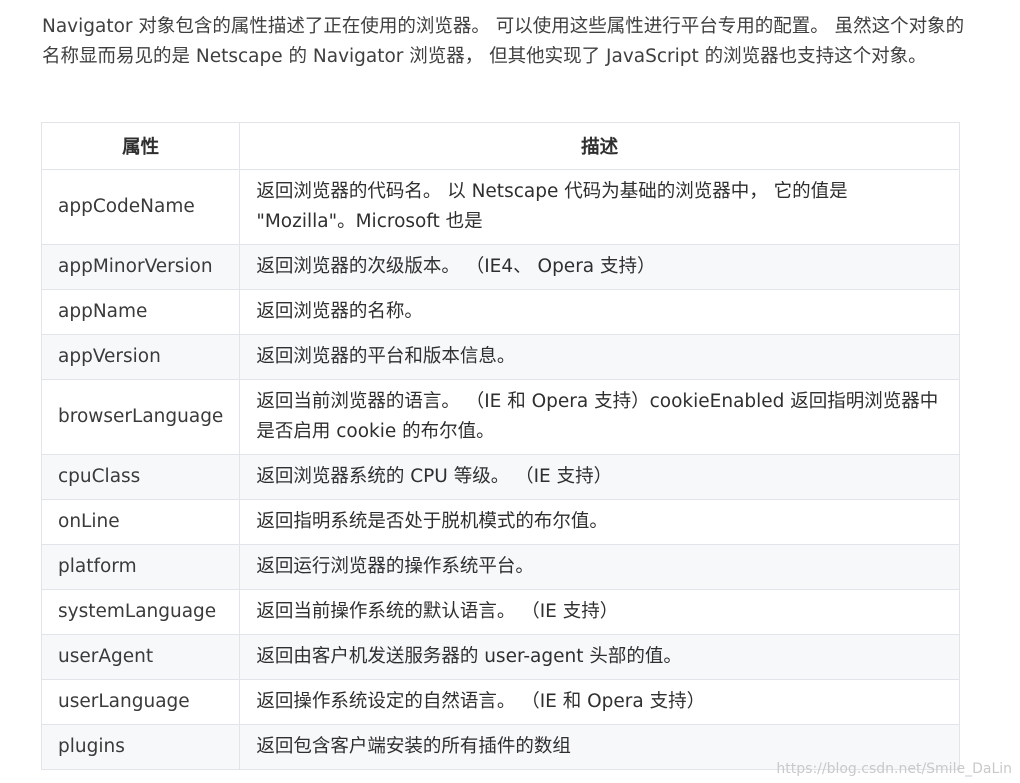 The image size is (1020, 783). Describe the element at coordinates (140, 657) in the screenshot. I see `property-name: userAgent` at that location.